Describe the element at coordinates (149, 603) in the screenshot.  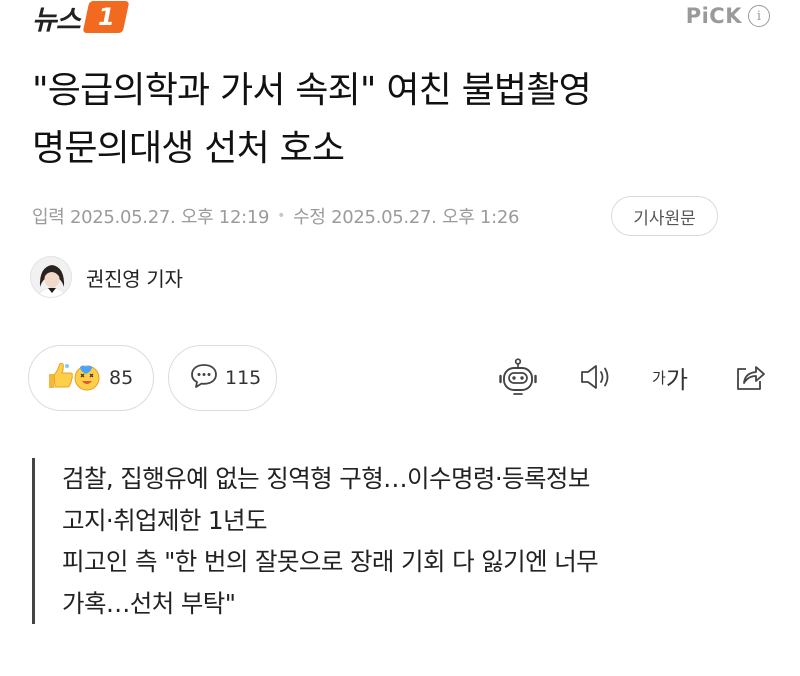
I see `summary-line-4: 가혹…선처 부탁"` at that location.